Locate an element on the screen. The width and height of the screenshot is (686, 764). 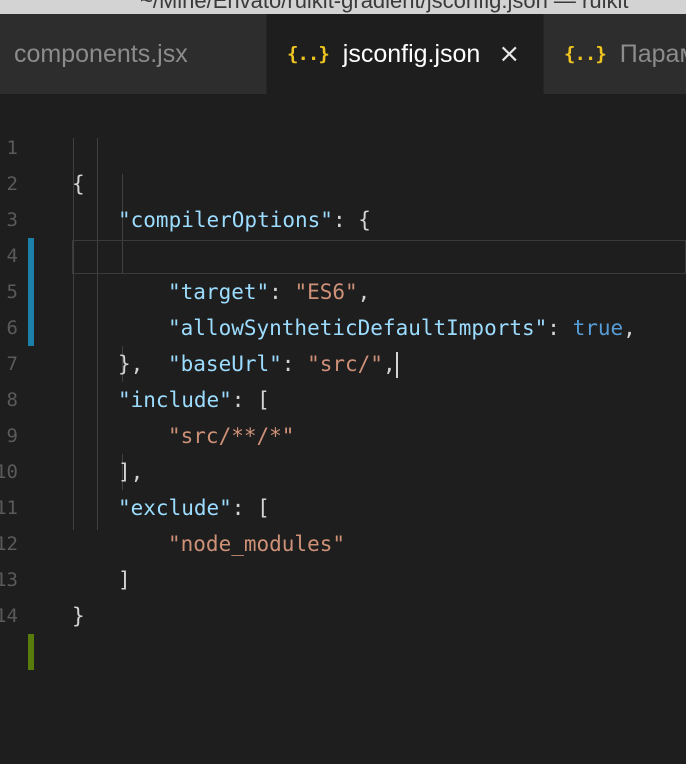
tab-jsconfig-json: {..} jsconfig.json × is located at coordinates (405, 54).